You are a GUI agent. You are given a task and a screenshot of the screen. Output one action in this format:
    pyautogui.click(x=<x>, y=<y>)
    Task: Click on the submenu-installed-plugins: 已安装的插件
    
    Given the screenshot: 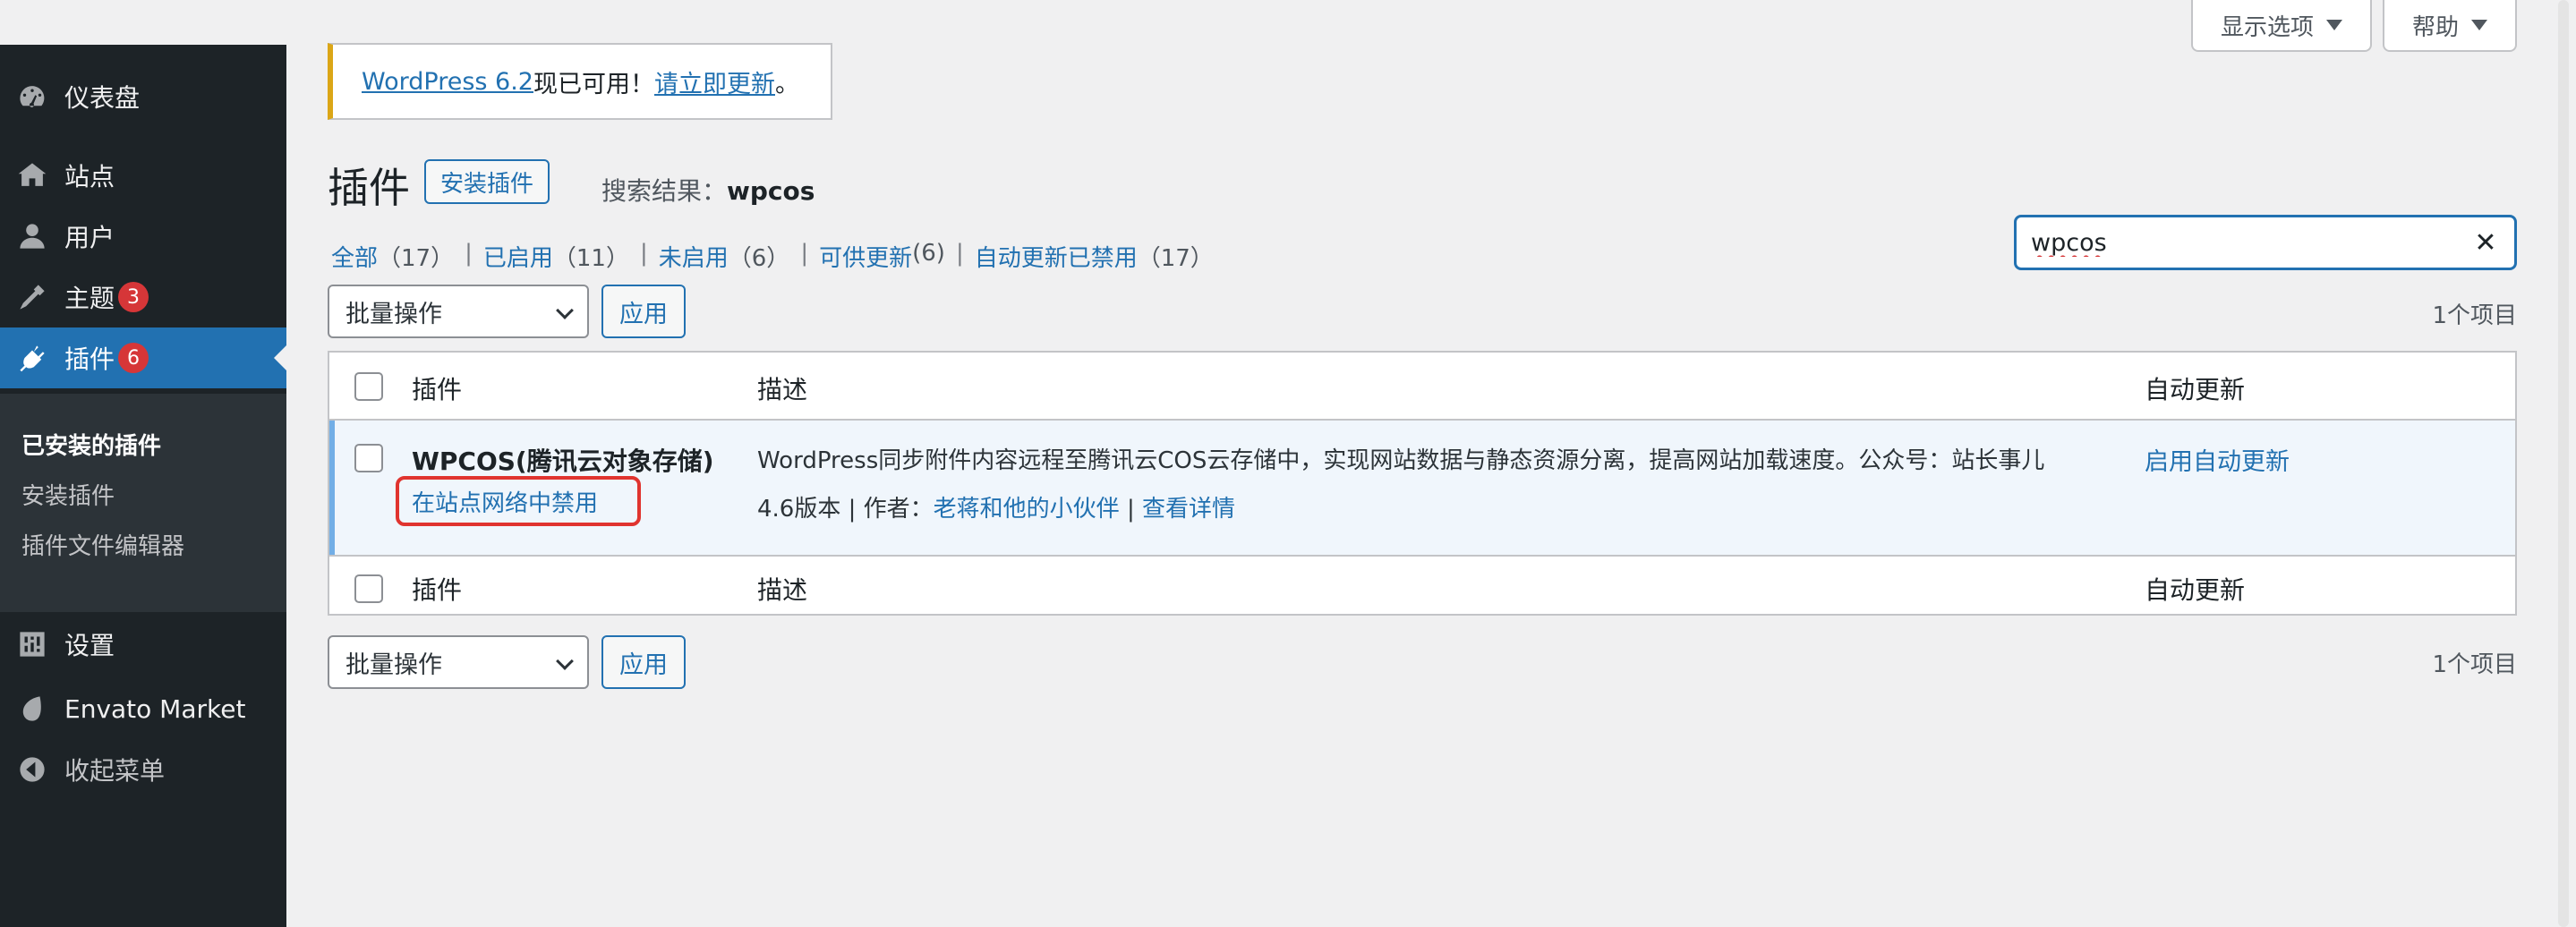 What is the action you would take?
    pyautogui.click(x=91, y=445)
    